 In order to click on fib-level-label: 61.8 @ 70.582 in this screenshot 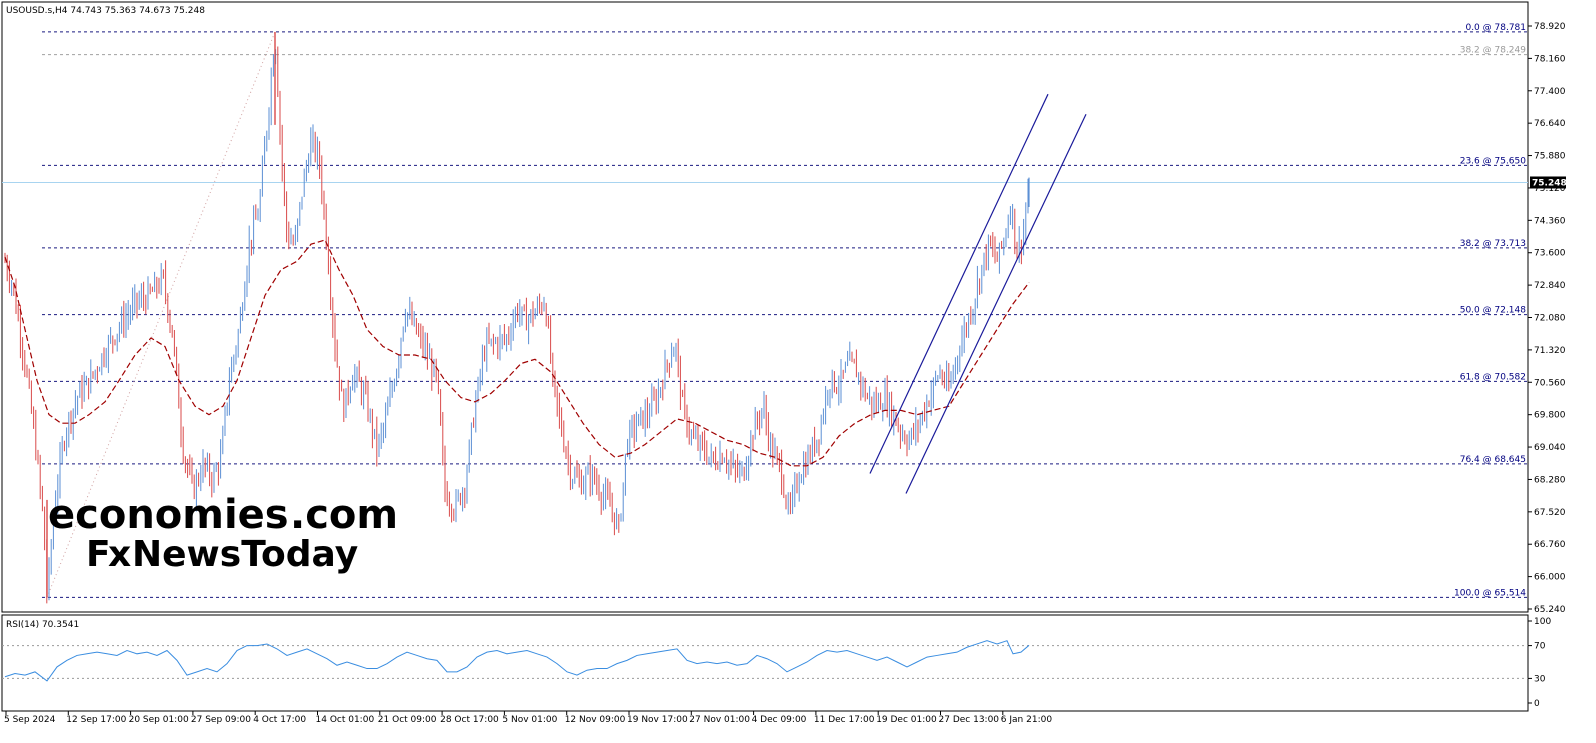, I will do `click(1493, 377)`.